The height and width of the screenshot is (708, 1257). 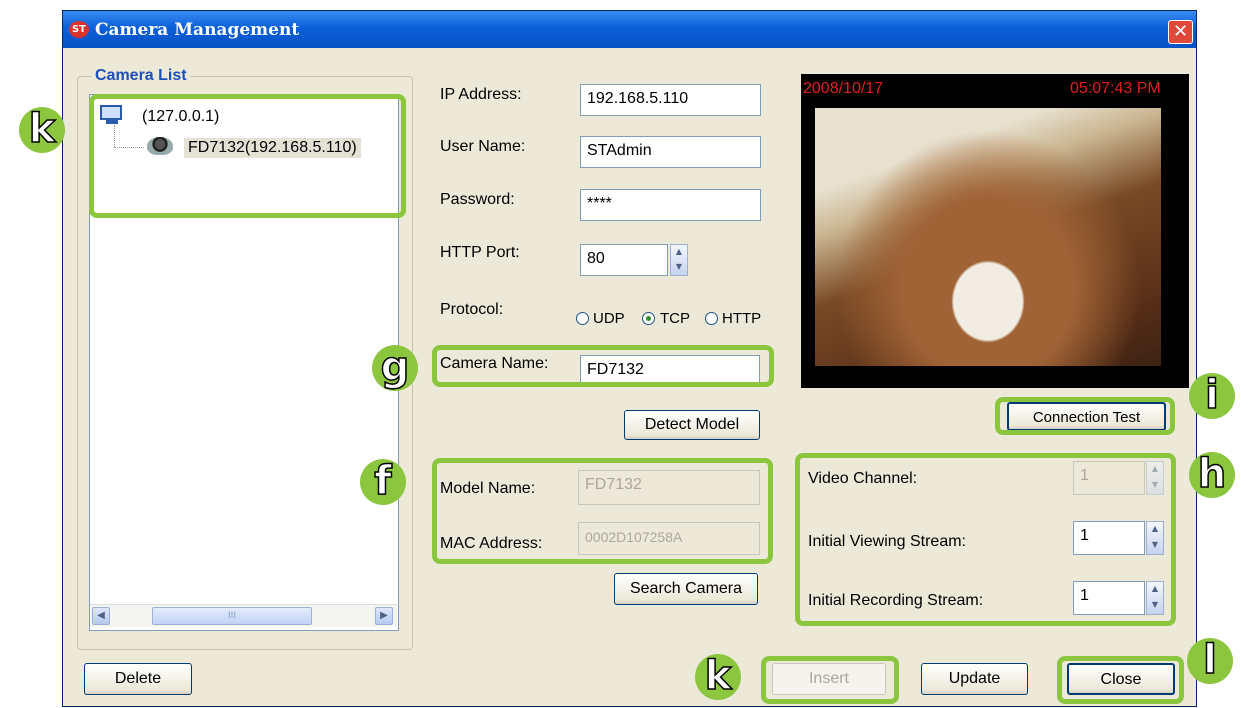 I want to click on chevron-up-icon: ▲, so click(x=679, y=252).